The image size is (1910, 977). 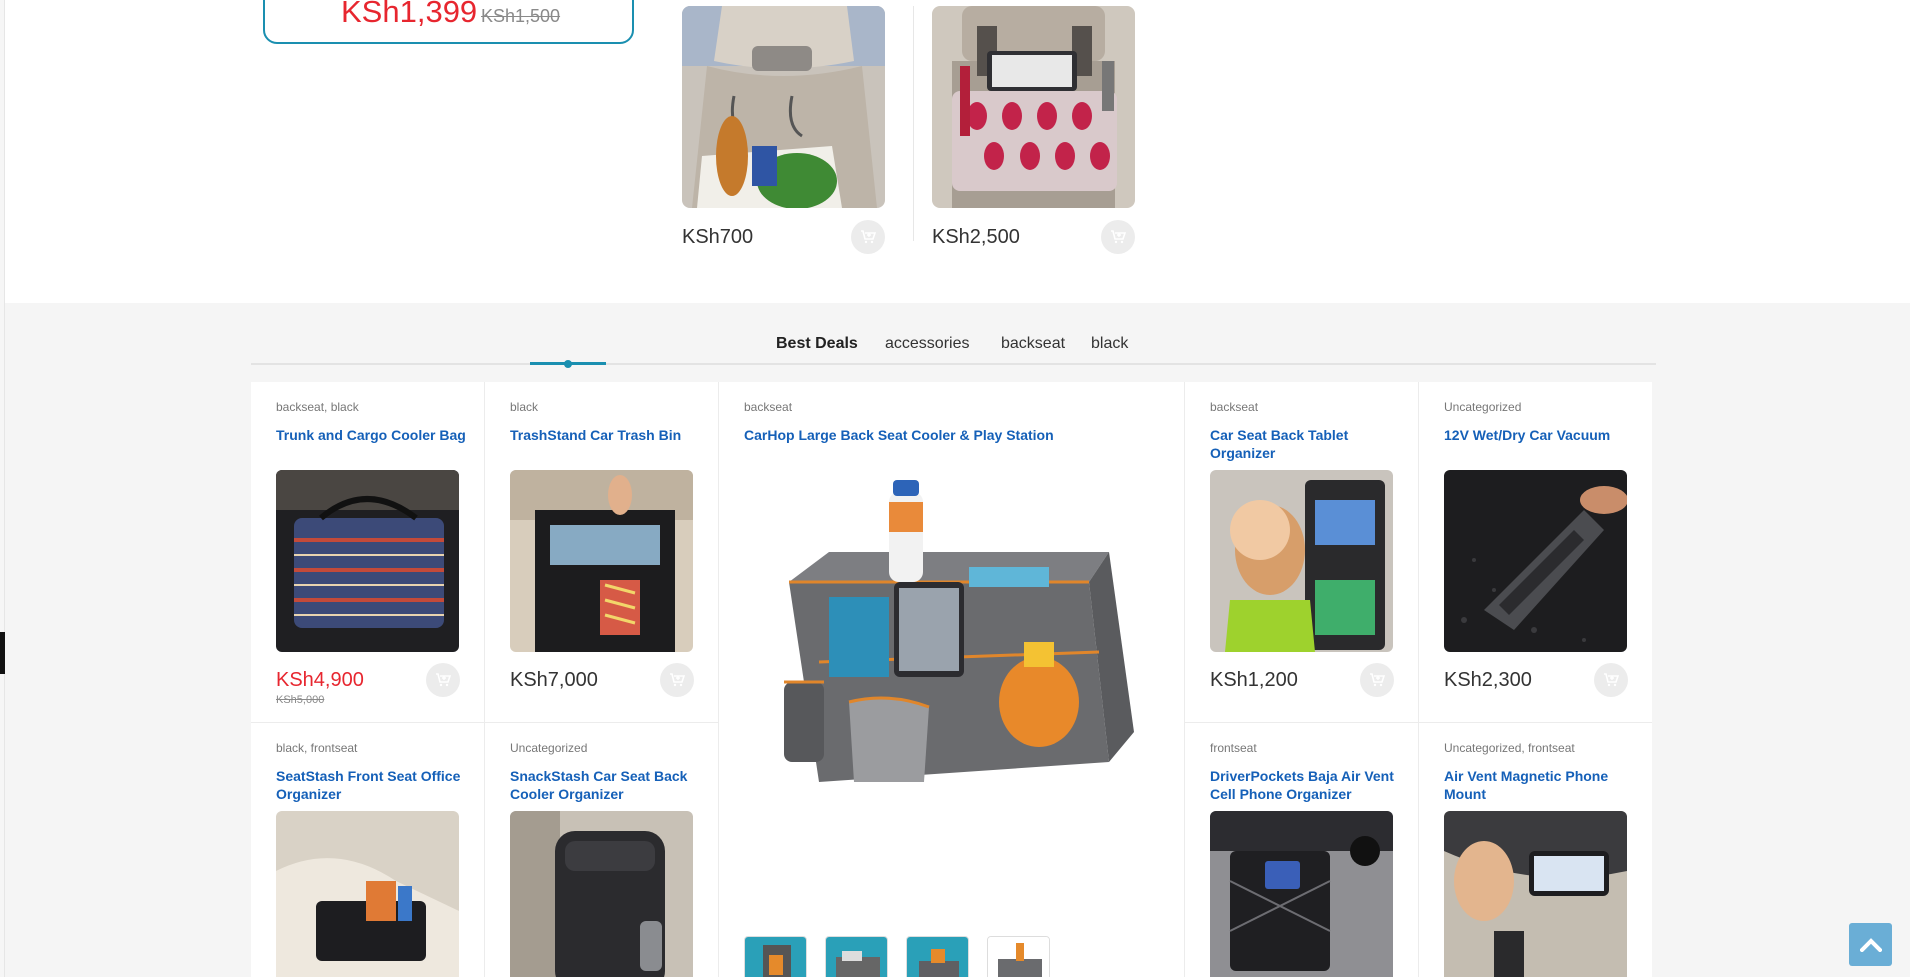 What do you see at coordinates (371, 785) in the screenshot?
I see `product-title: SeatStash Front Seat Office Organizer` at bounding box center [371, 785].